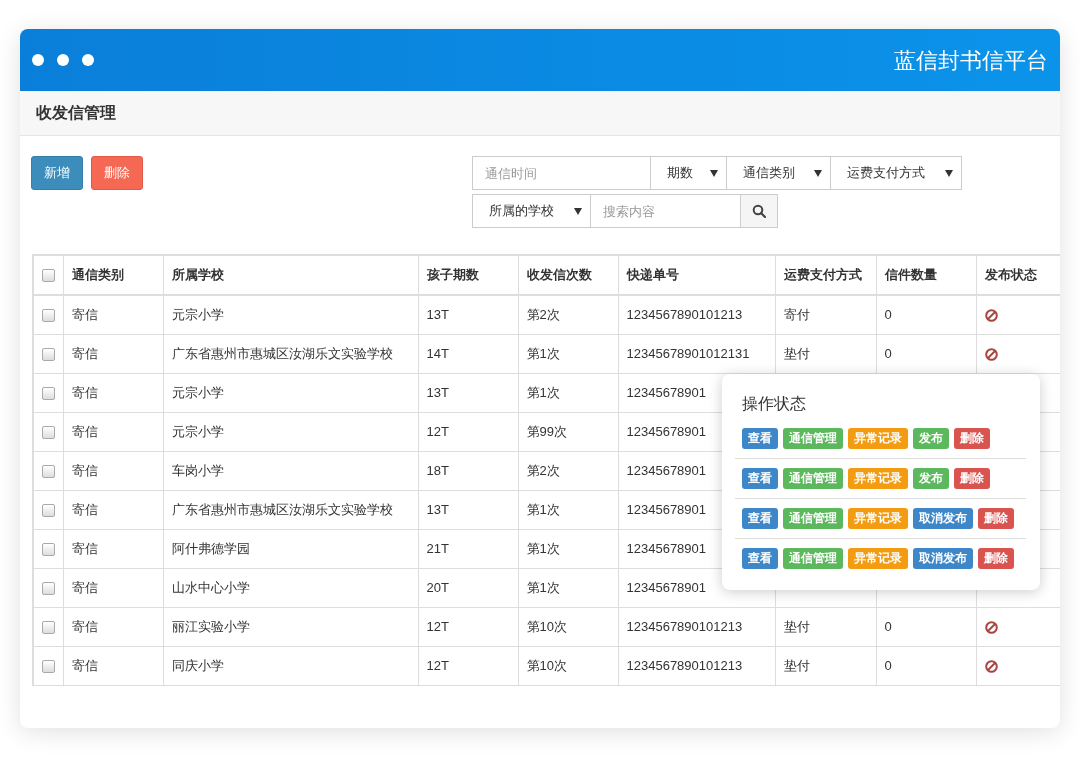 This screenshot has width=1080, height=770. What do you see at coordinates (197, 665) in the screenshot?
I see `table-cell: 同庆小学` at bounding box center [197, 665].